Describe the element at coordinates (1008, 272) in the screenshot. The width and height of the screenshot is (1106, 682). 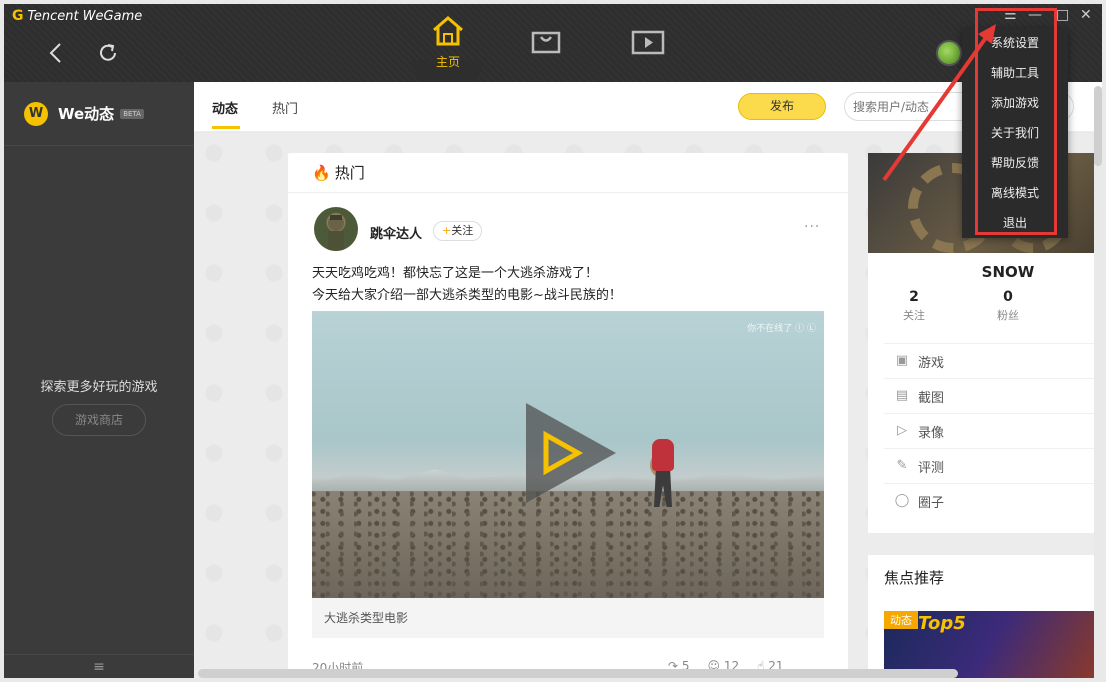
I see `profile-name: SNOW` at that location.